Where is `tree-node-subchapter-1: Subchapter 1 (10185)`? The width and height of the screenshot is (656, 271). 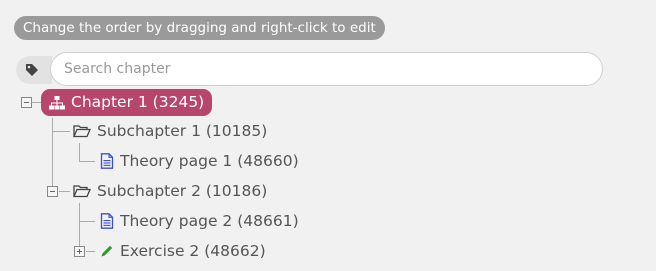
tree-node-subchapter-1: Subchapter 1 (10185) is located at coordinates (170, 131).